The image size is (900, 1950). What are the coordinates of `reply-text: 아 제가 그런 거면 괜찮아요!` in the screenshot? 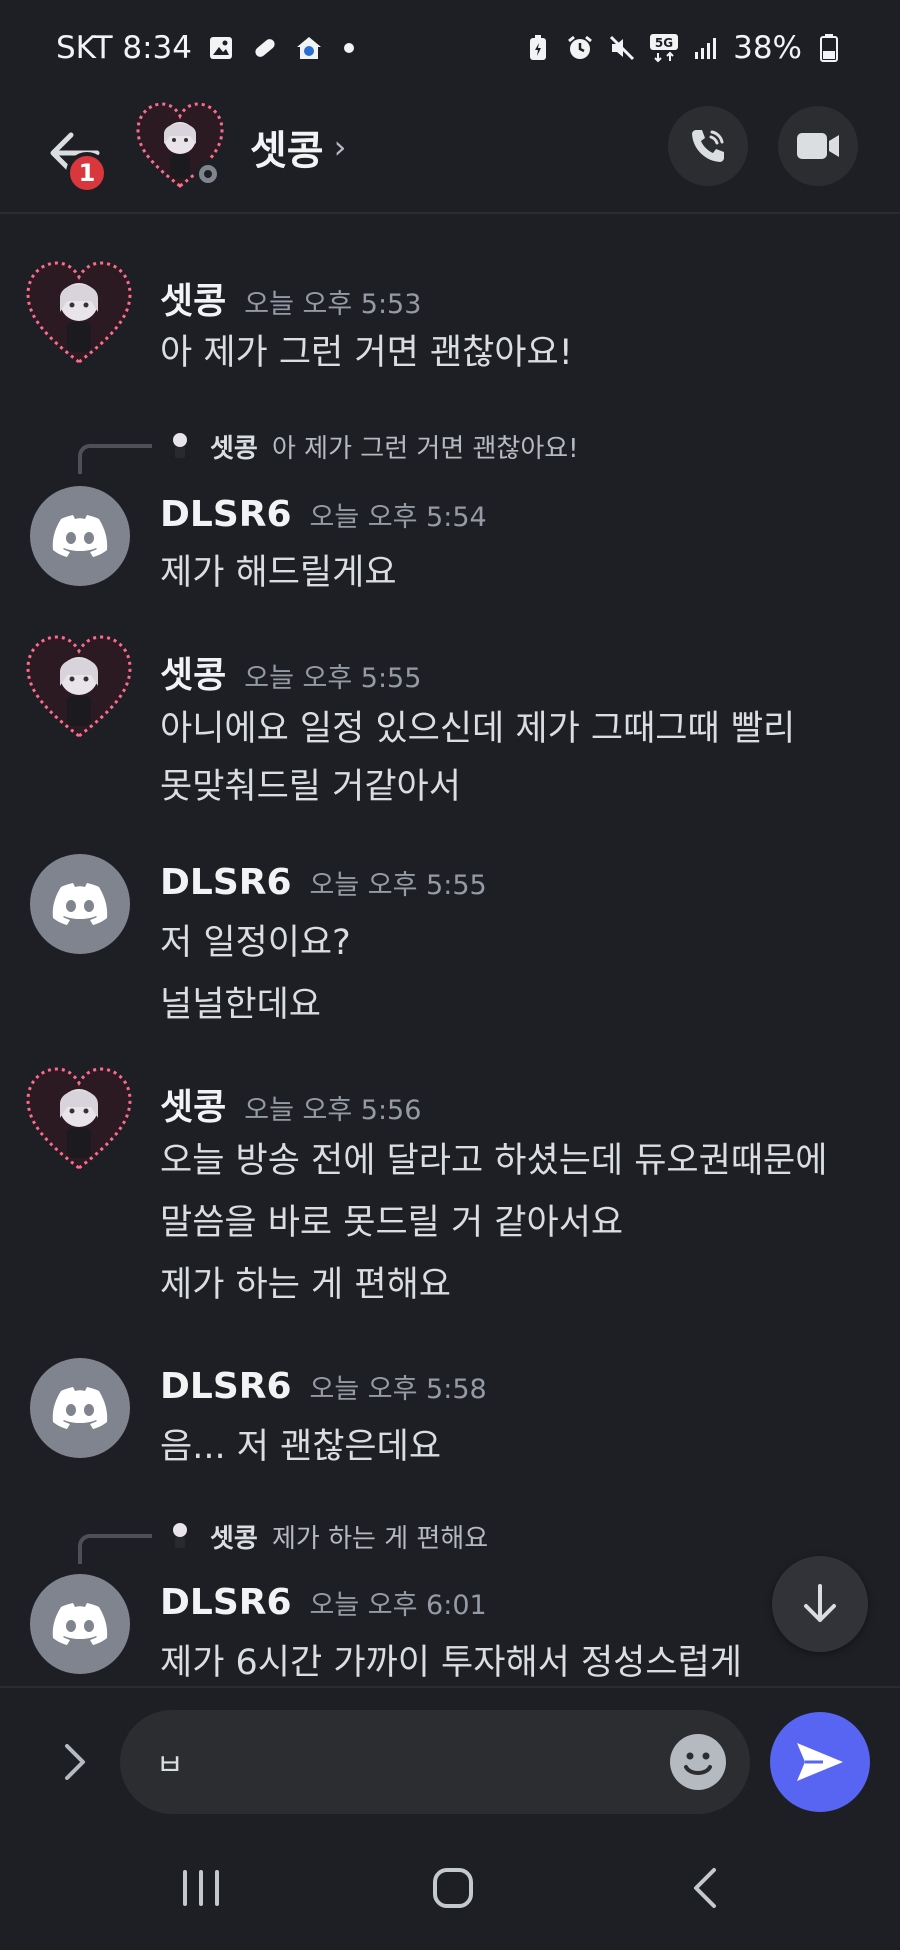 It's located at (425, 449).